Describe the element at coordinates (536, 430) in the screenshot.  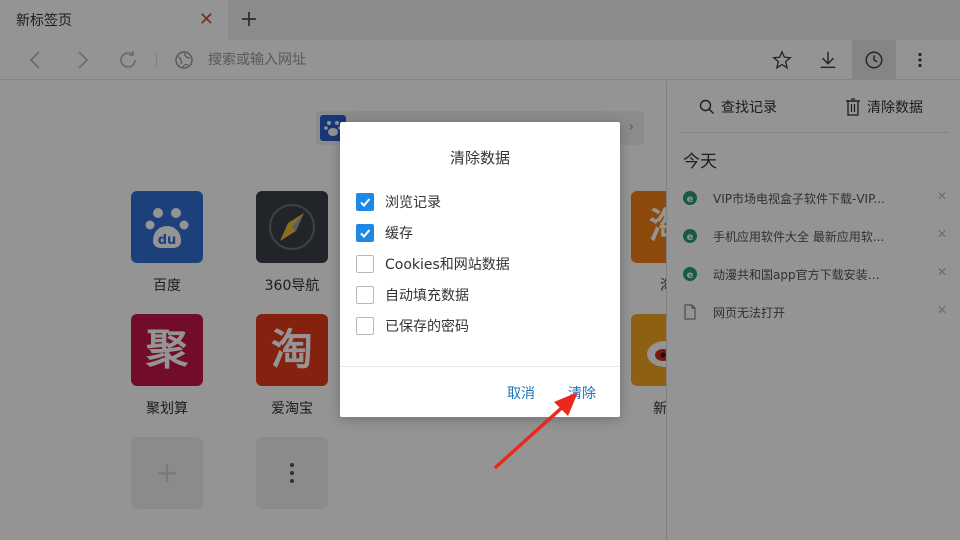
I see `annotation-arrow-icon` at that location.